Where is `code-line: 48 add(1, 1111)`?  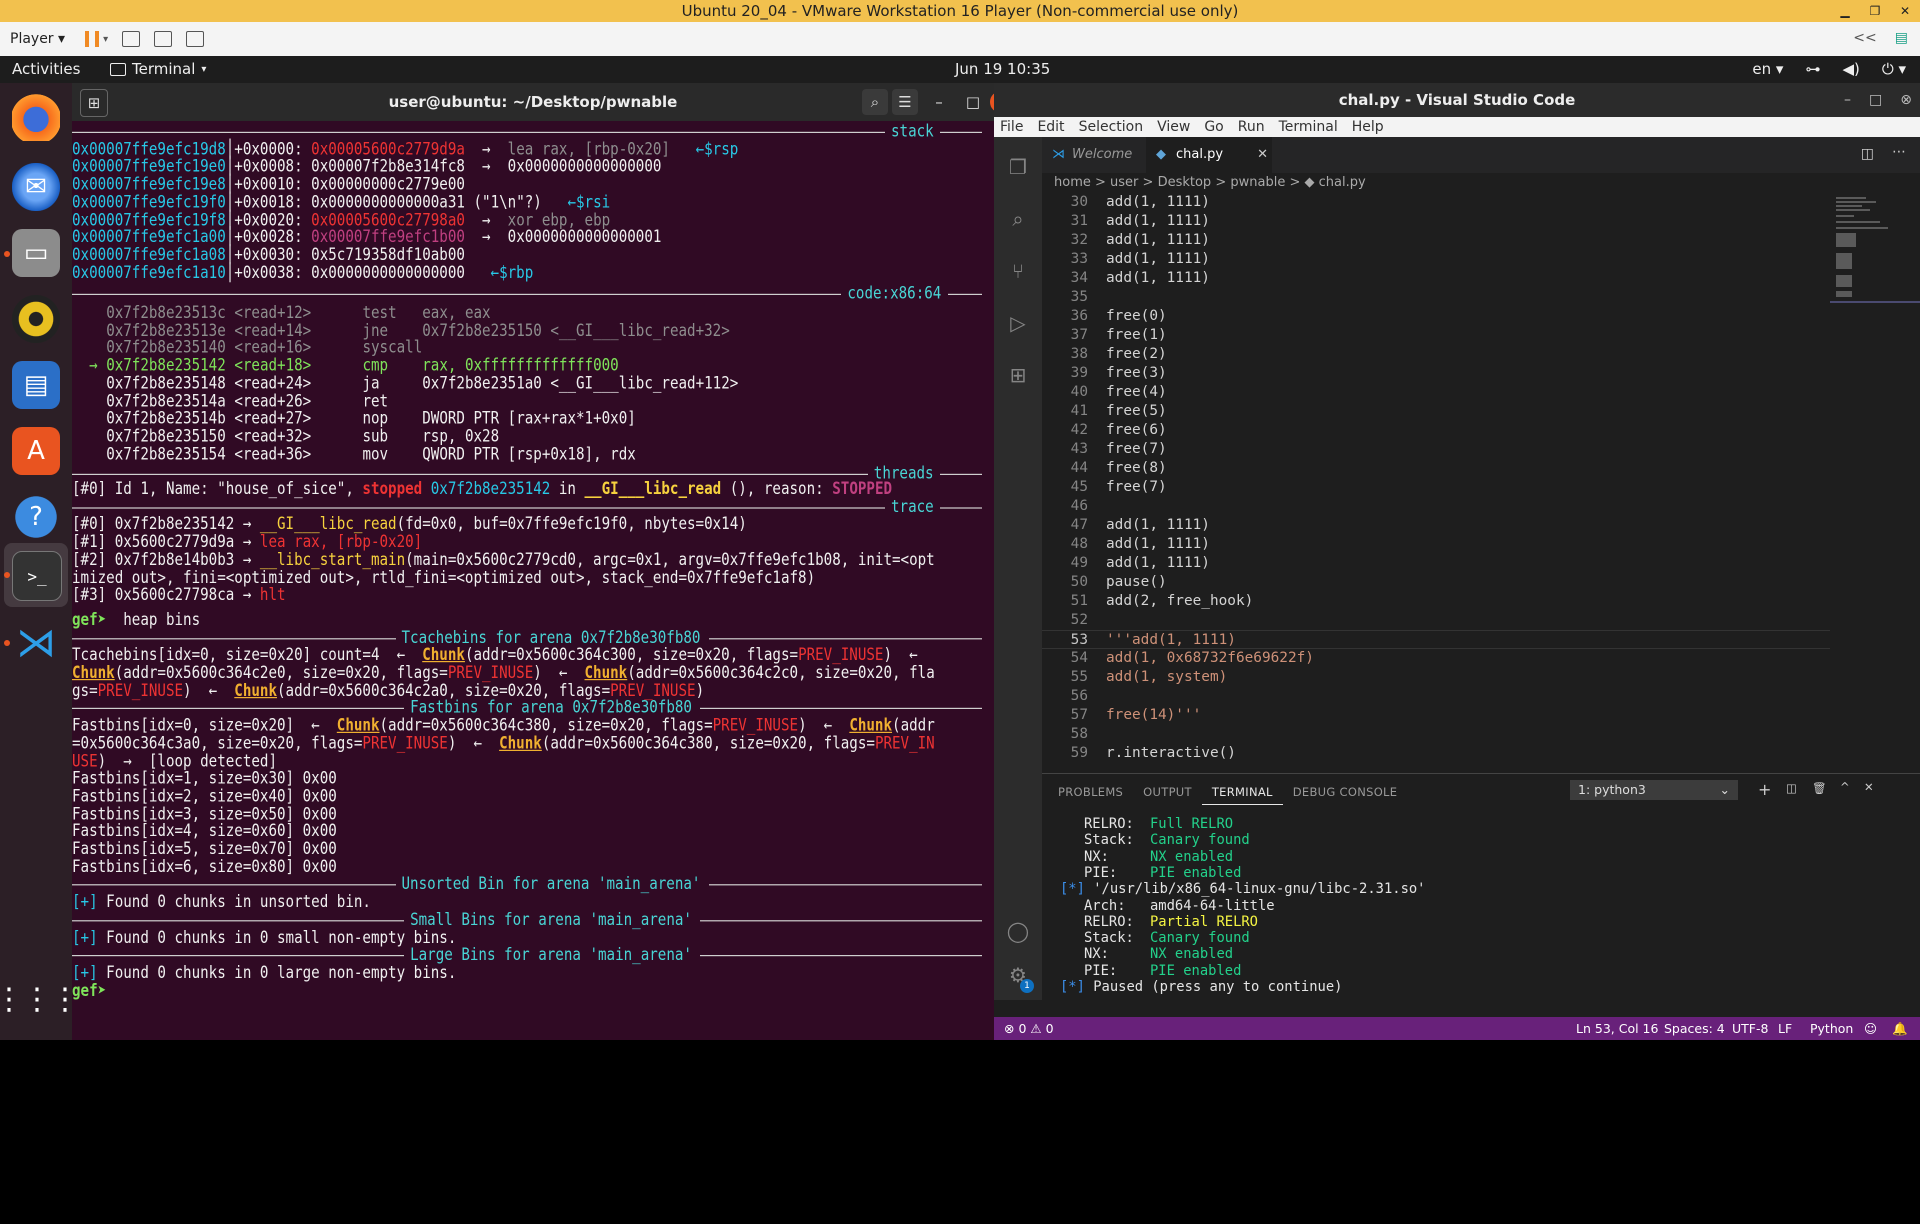 code-line: 48 add(1, 1111) is located at coordinates (1436, 544).